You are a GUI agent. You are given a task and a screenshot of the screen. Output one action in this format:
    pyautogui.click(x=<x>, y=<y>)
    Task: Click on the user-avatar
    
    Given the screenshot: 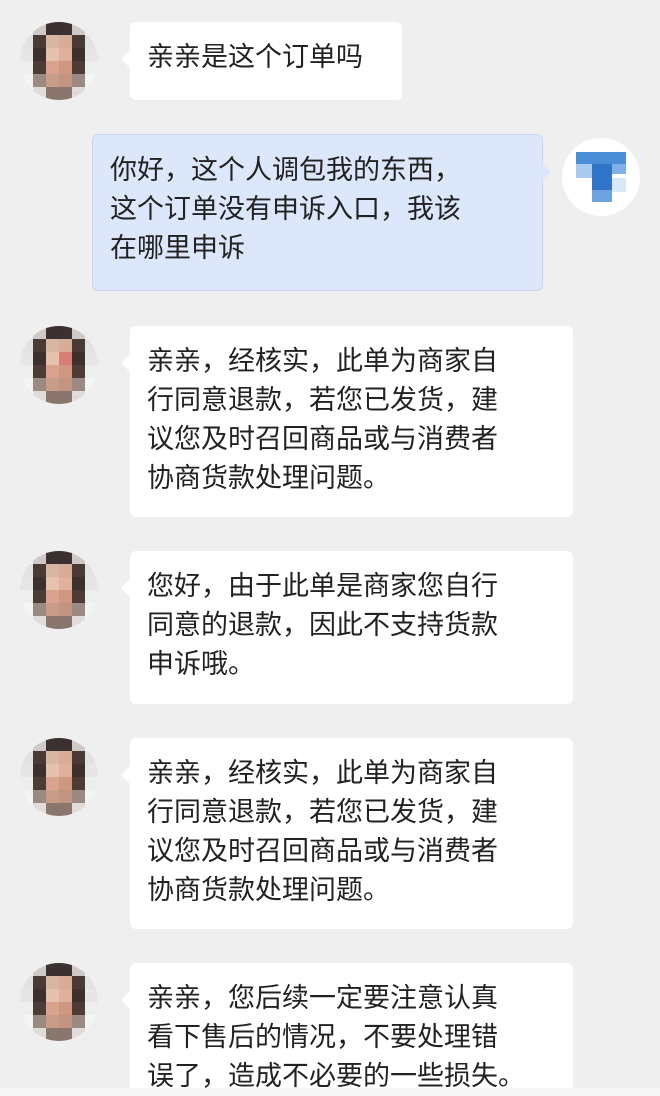 What is the action you would take?
    pyautogui.click(x=601, y=177)
    